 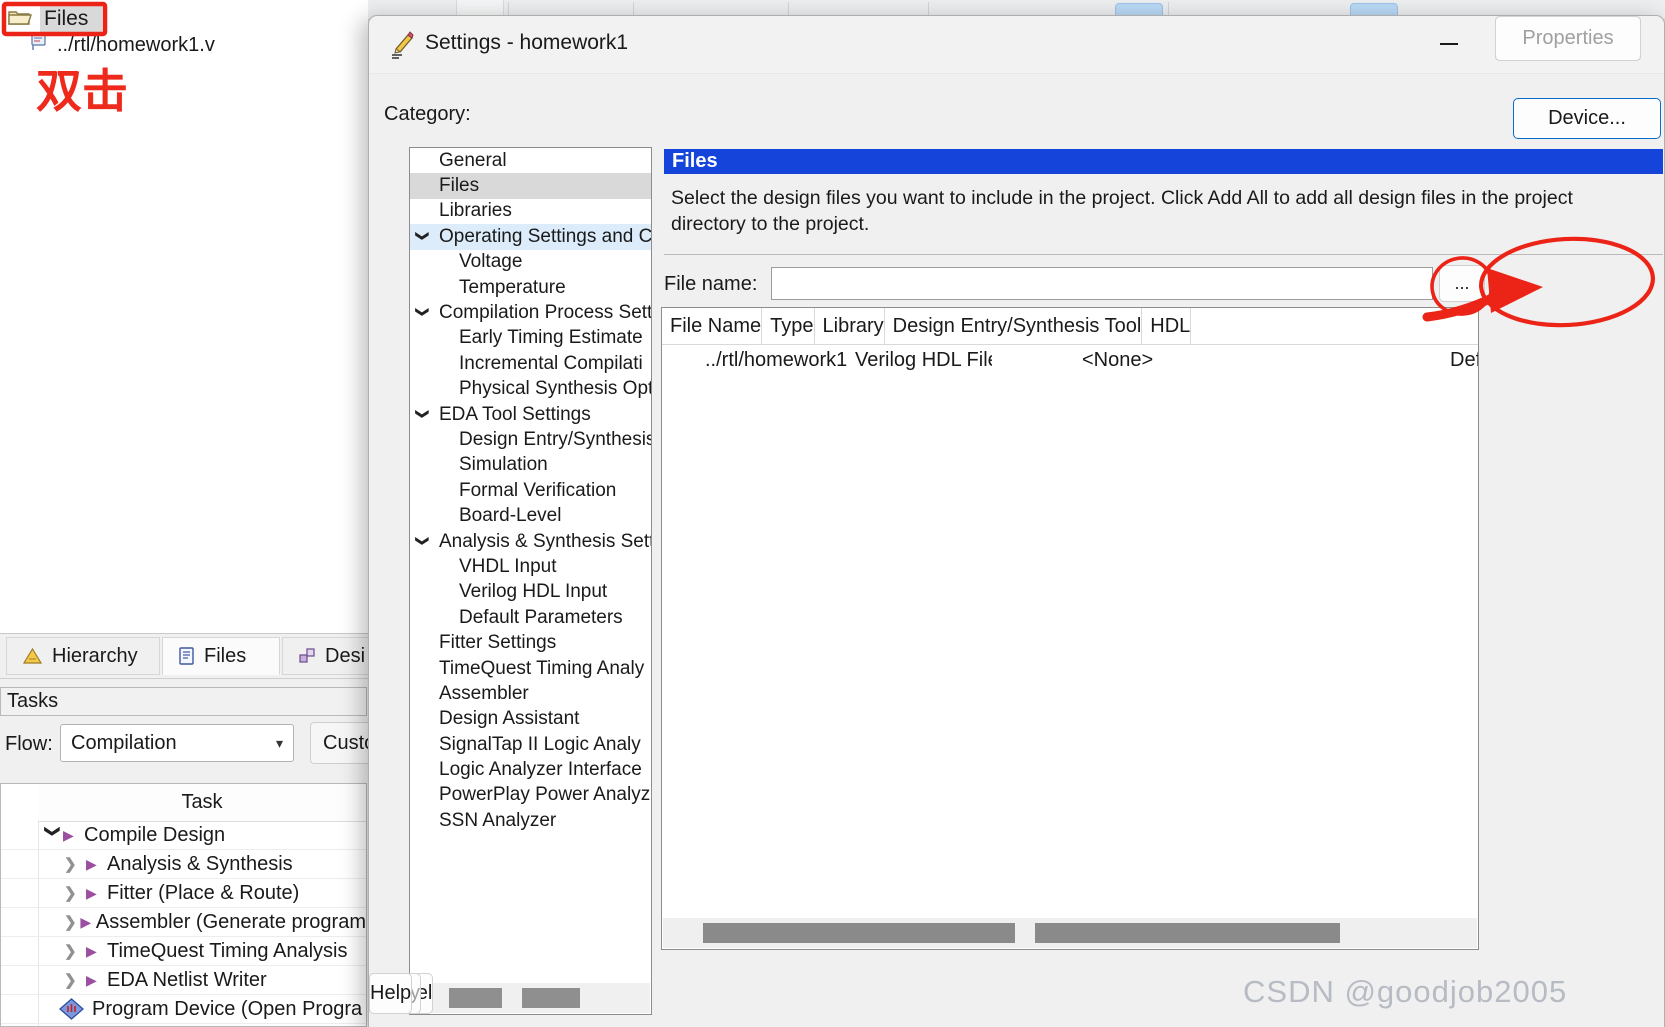 I want to click on category-item-label: Simulation, so click(x=503, y=465).